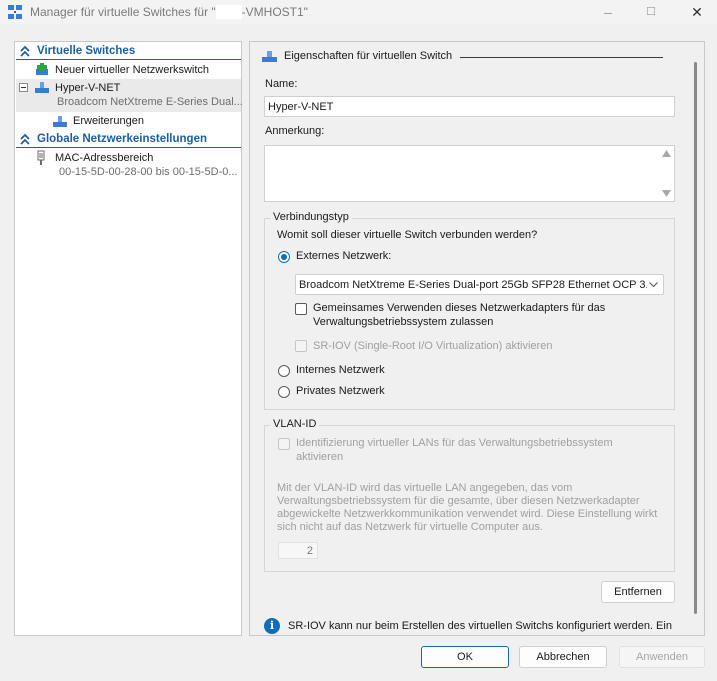  What do you see at coordinates (311, 217) in the screenshot?
I see `connection-type-title: Verbindungstyp` at bounding box center [311, 217].